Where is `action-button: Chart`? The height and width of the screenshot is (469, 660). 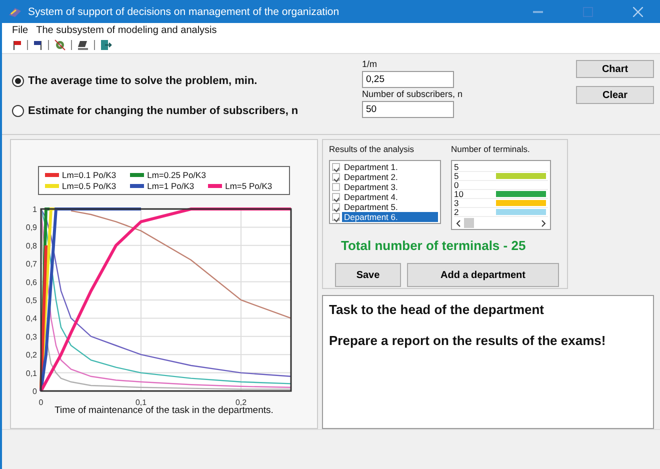 action-button: Chart is located at coordinates (615, 69).